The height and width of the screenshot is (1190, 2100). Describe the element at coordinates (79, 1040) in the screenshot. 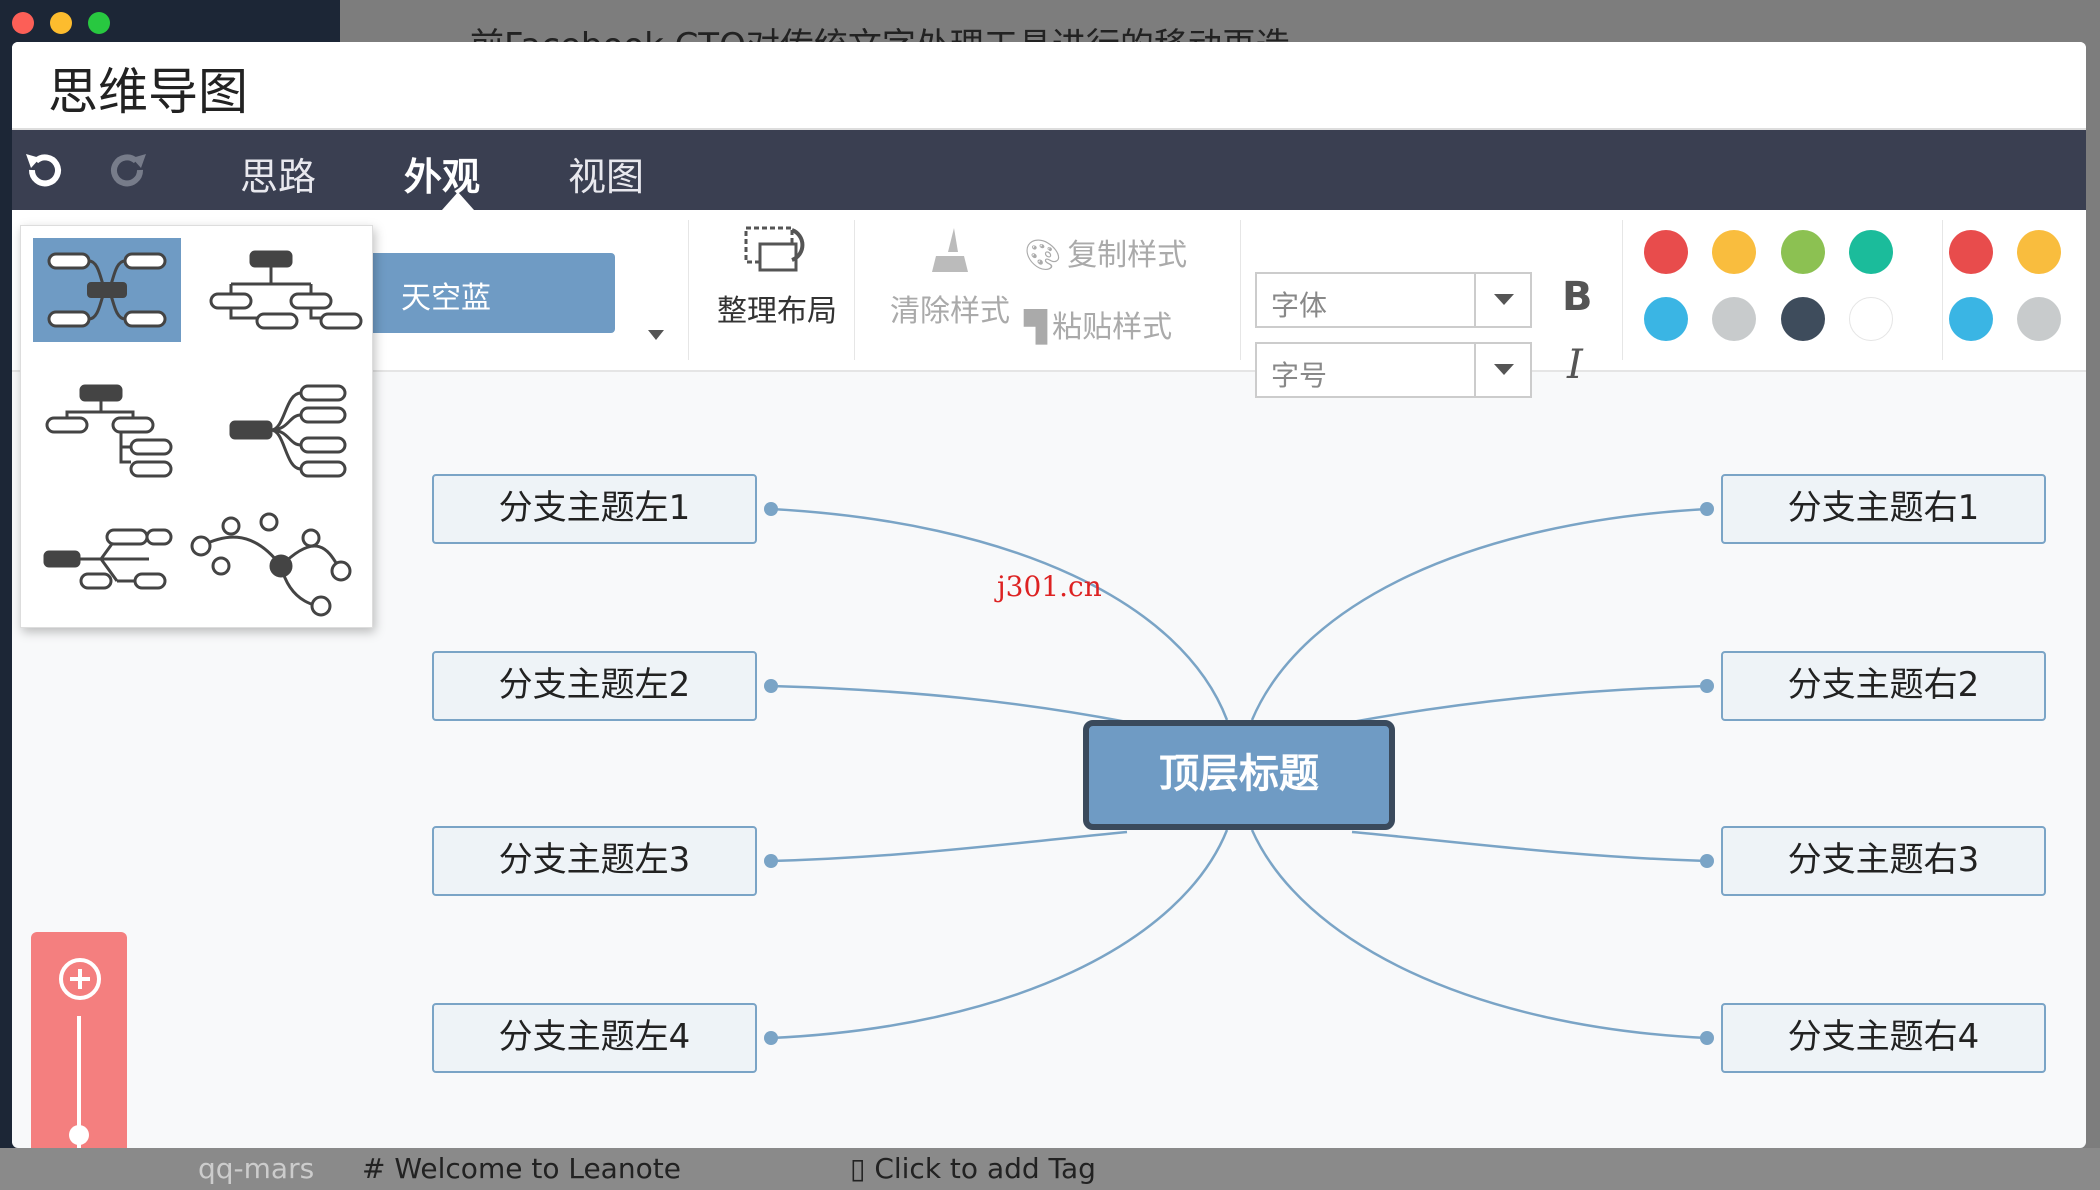

I see `zoom-slider` at that location.